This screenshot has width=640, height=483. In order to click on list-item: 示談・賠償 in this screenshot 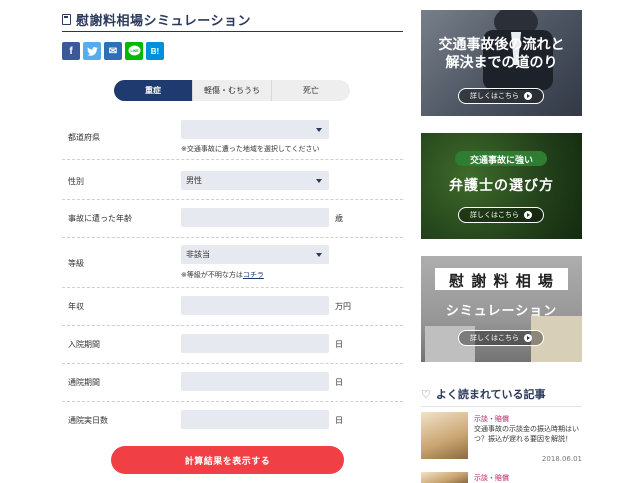, I will do `click(501, 476)`.